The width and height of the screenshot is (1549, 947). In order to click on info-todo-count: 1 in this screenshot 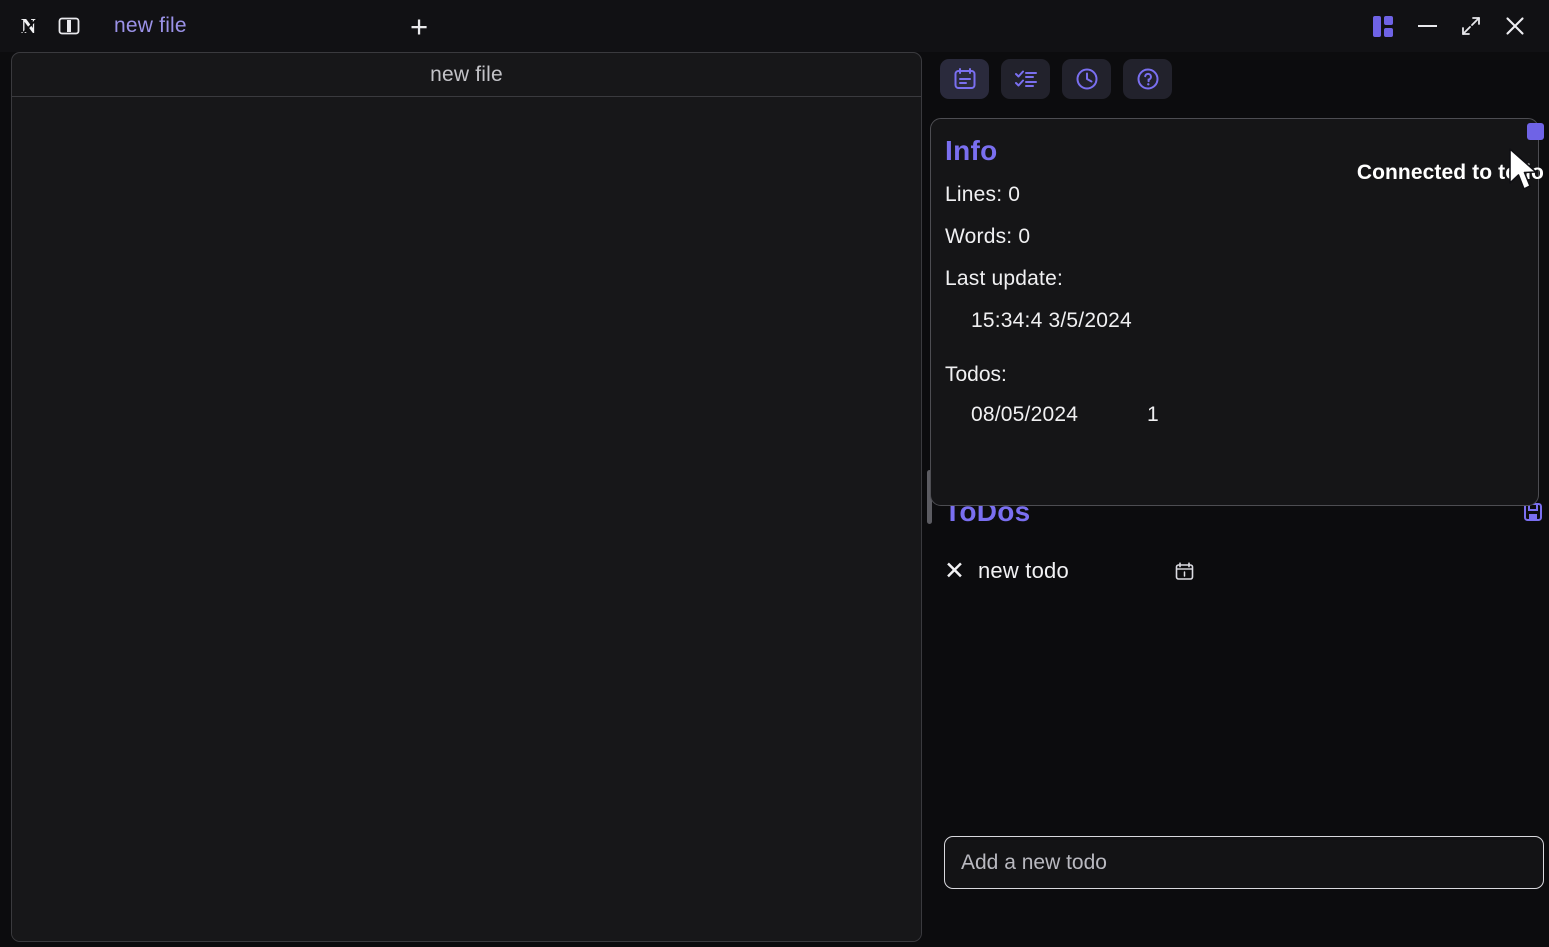, I will do `click(1153, 414)`.